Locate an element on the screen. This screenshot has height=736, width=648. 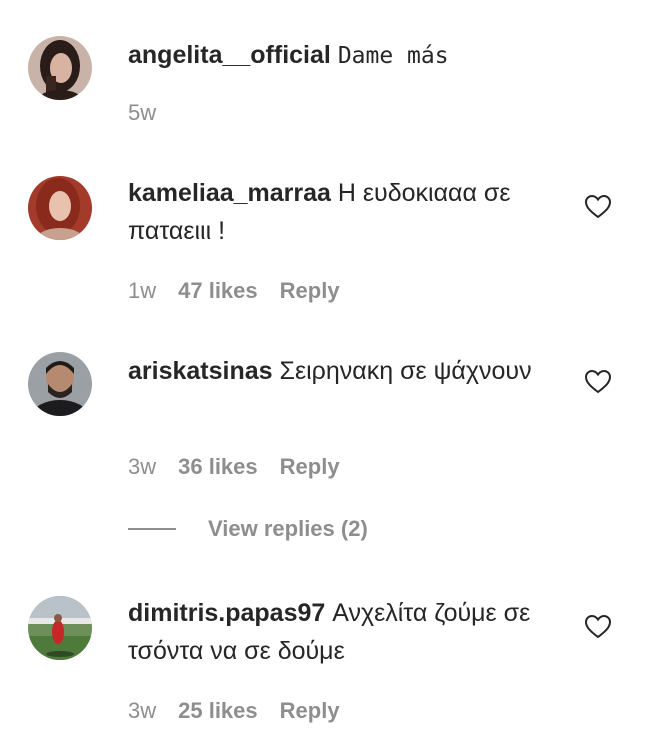
comment-time: 5w is located at coordinates (142, 113).